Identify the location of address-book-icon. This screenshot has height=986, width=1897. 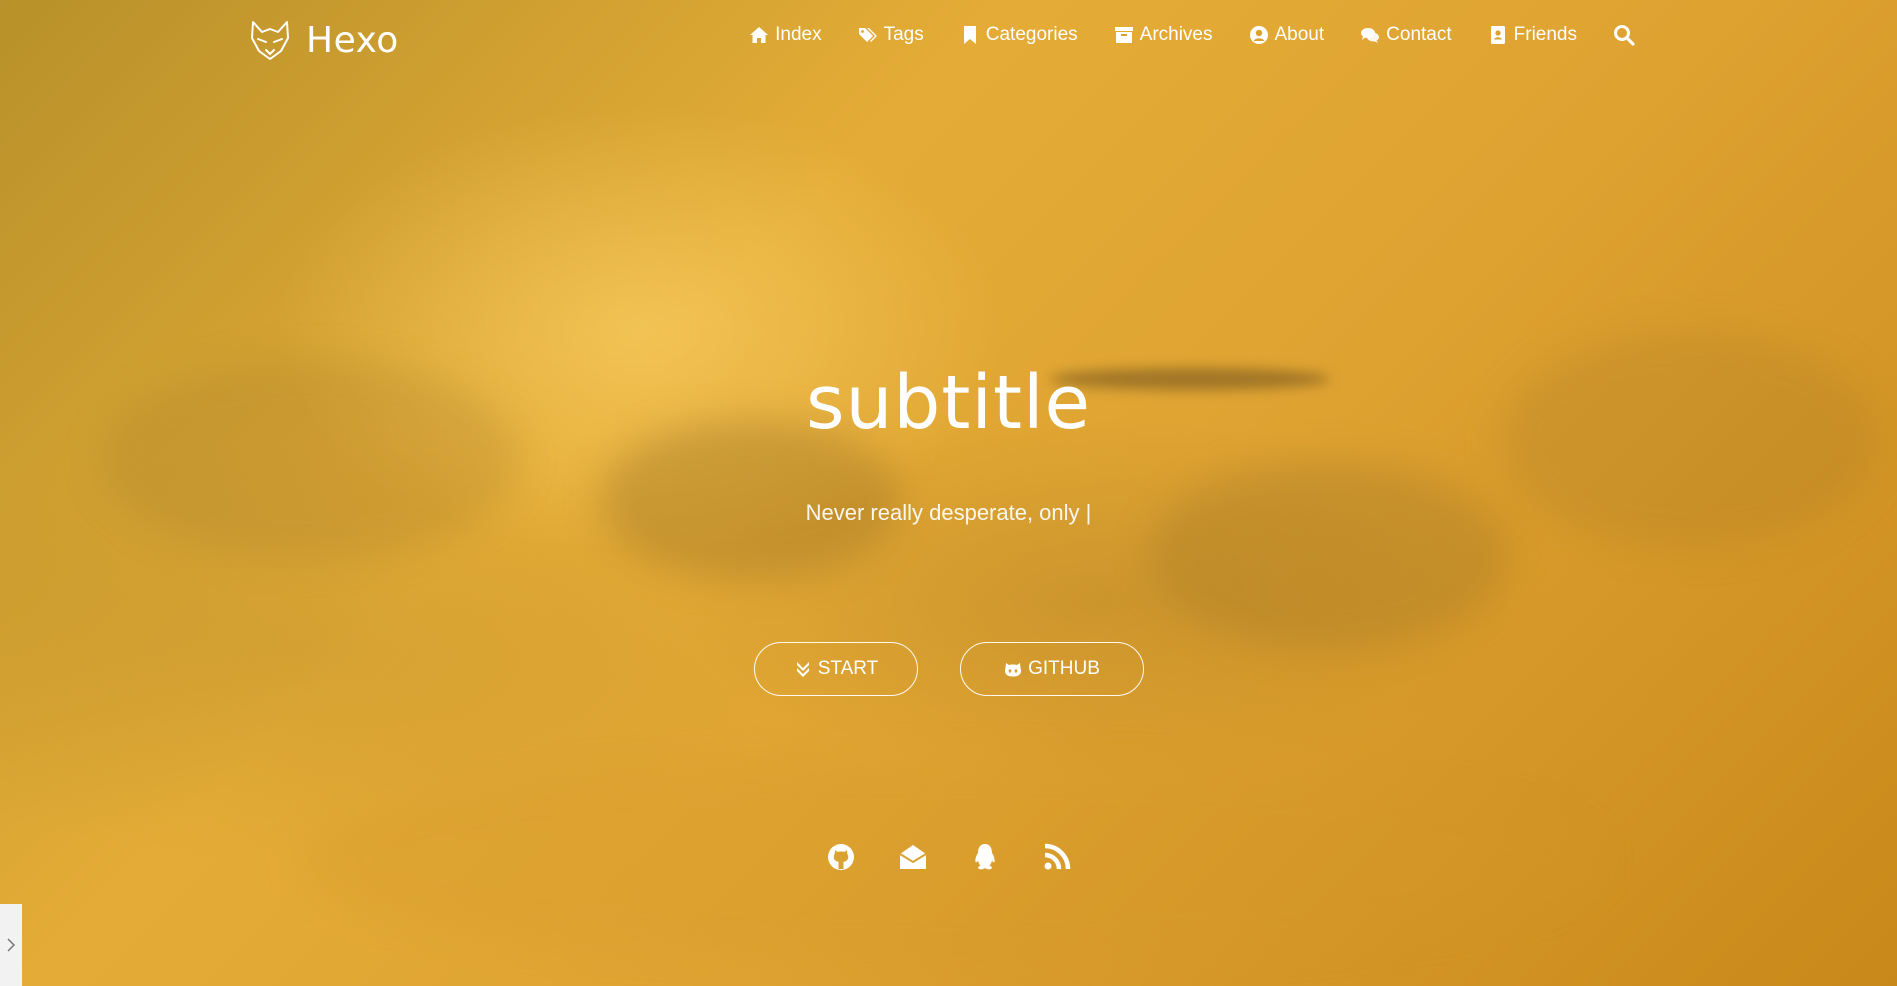
(1497, 35).